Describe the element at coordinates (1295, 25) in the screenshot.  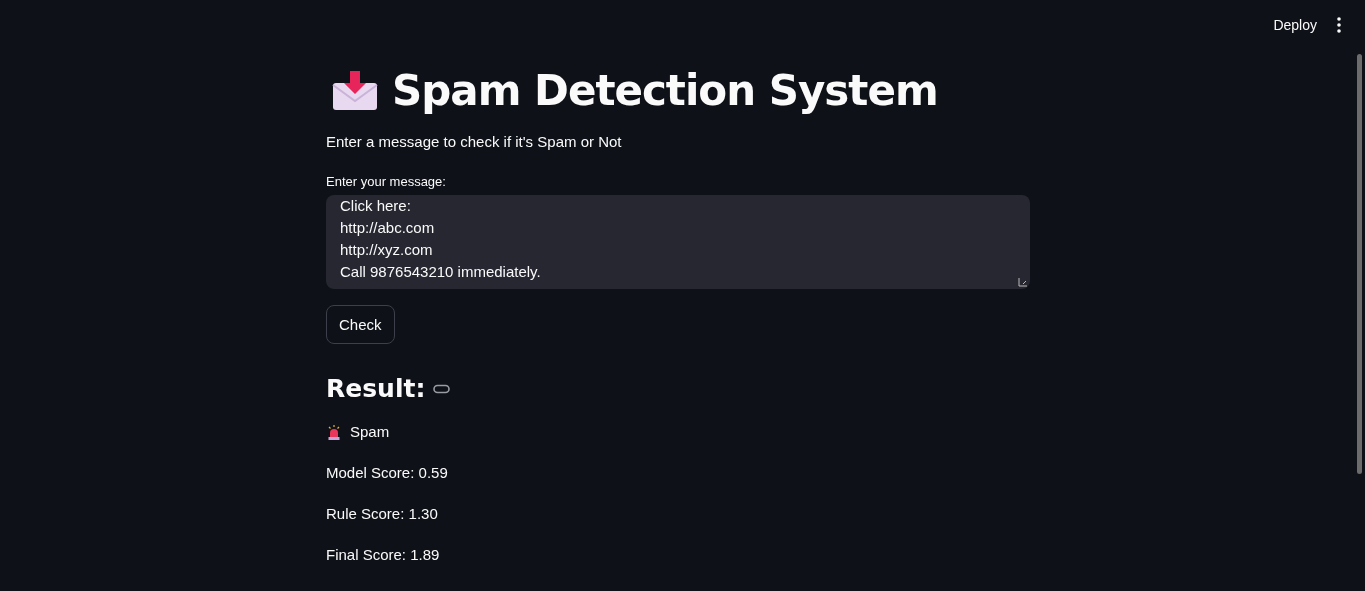
I see `deploy-button: Deploy` at that location.